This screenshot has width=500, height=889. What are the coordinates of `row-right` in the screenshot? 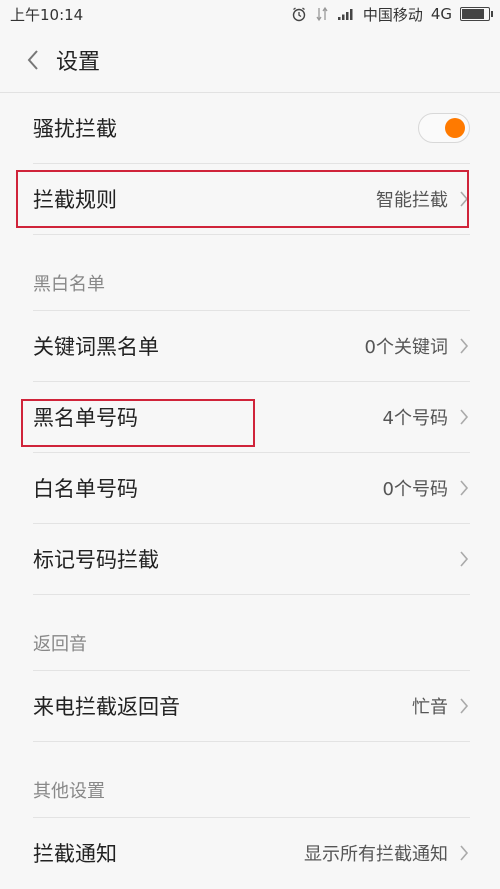 It's located at (459, 559).